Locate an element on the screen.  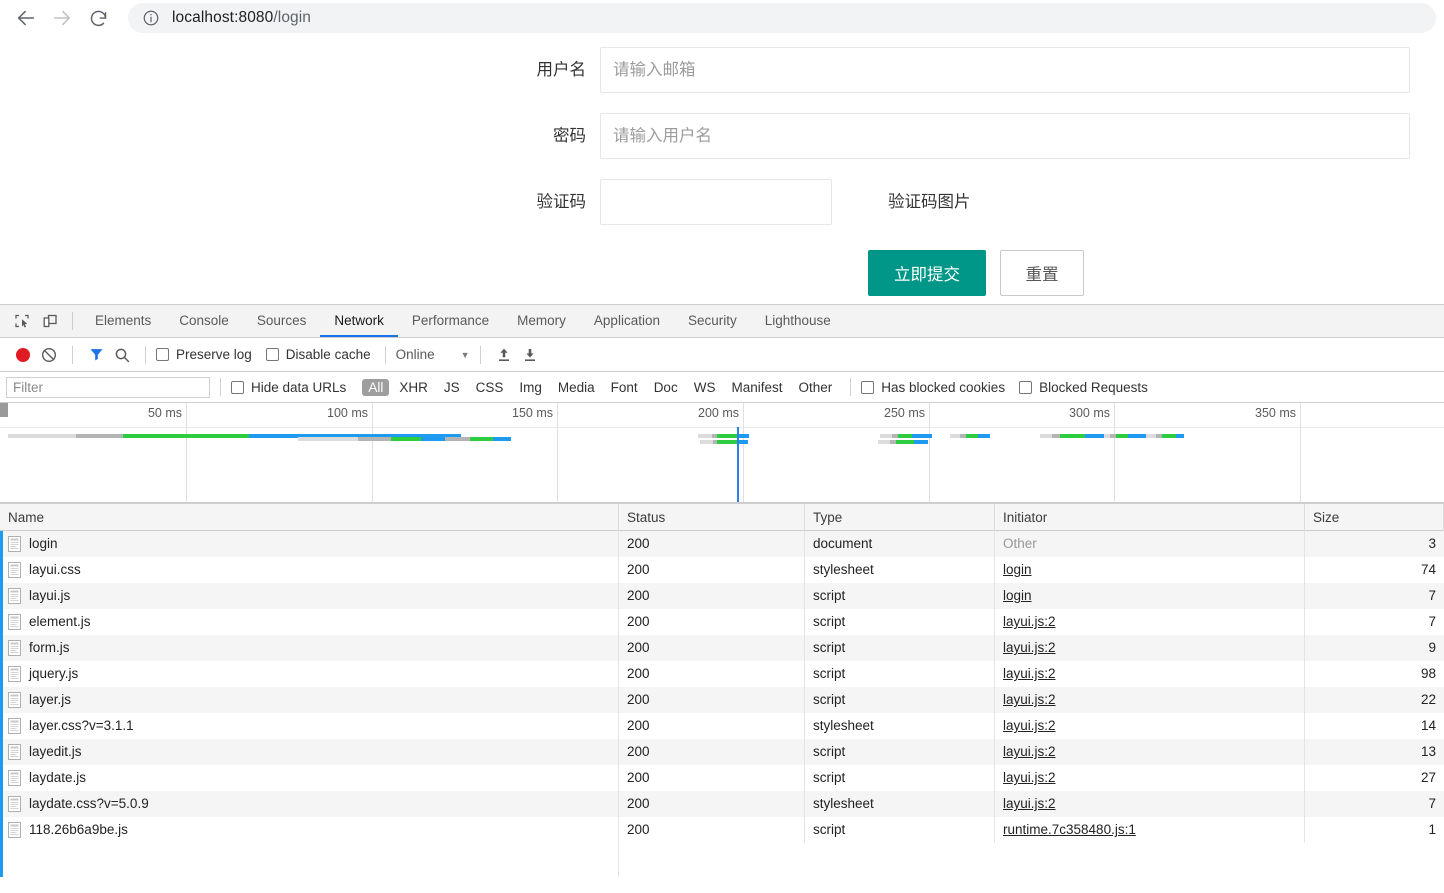
filter-input is located at coordinates (108, 387).